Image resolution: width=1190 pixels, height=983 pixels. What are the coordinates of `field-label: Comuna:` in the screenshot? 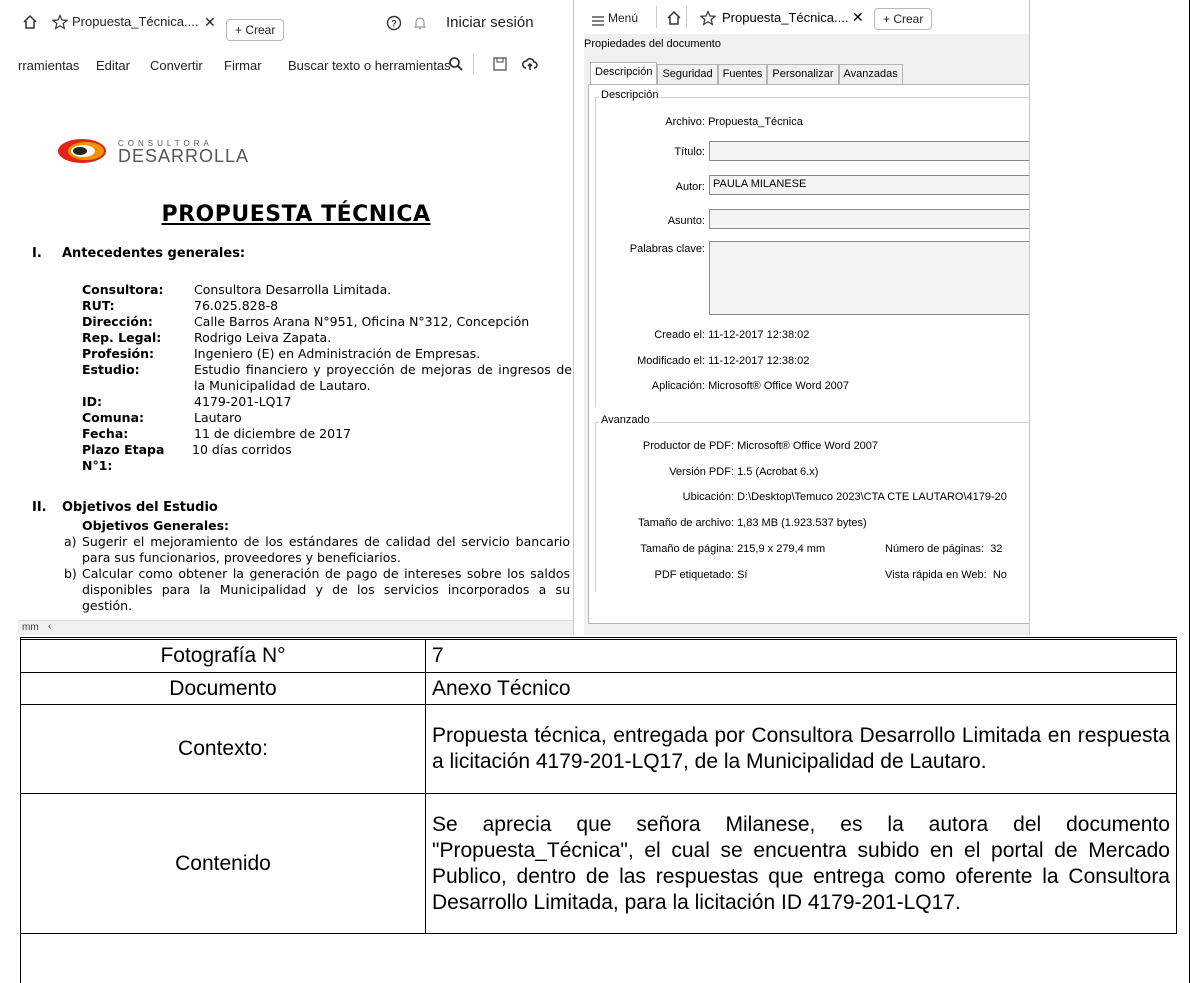 It's located at (113, 417).